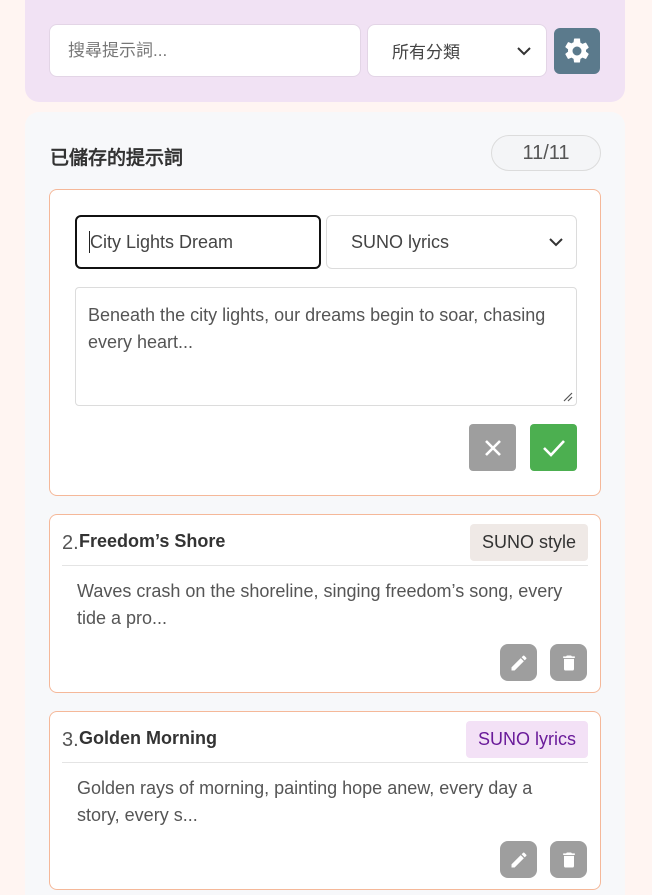 The width and height of the screenshot is (652, 895). I want to click on check-icon, so click(553, 448).